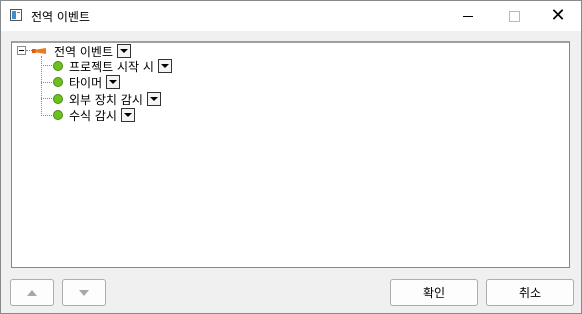  I want to click on maximize-icon, so click(514, 16).